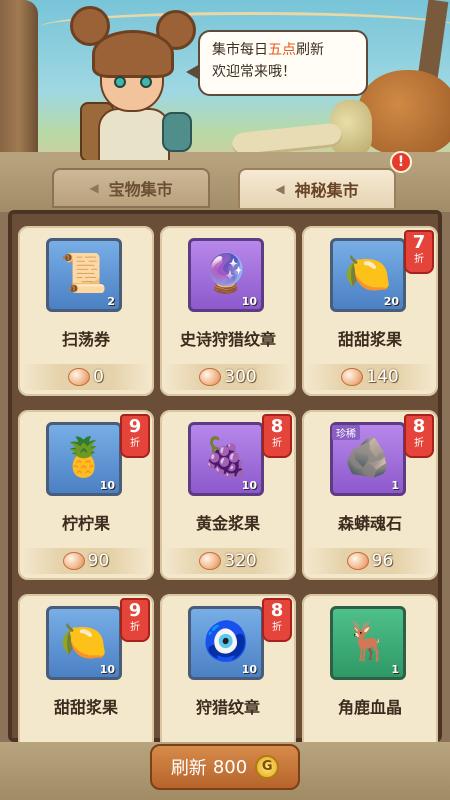 This screenshot has width=450, height=800. I want to click on item-name: 扫荡券, so click(85, 339).